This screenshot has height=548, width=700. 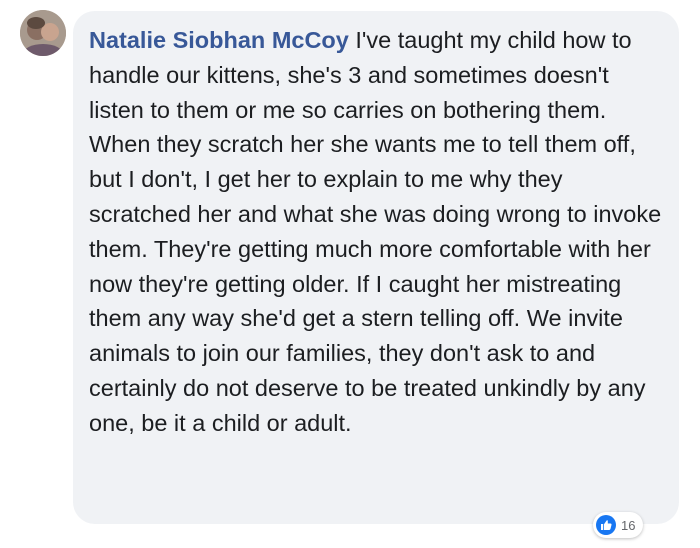 What do you see at coordinates (628, 525) in the screenshot?
I see `reaction-count: 16` at bounding box center [628, 525].